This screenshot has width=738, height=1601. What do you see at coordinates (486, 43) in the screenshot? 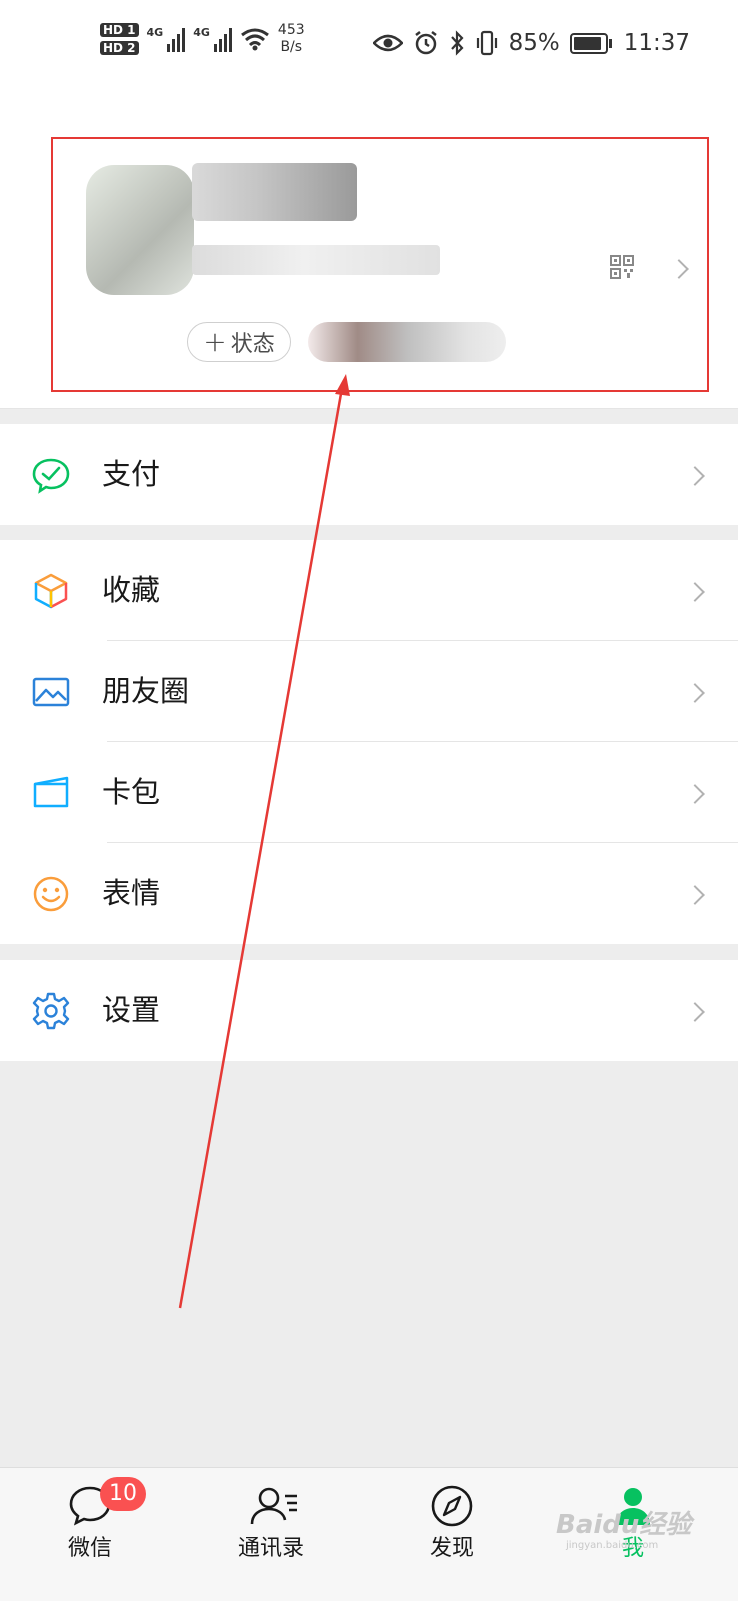
I see `vibrate-icon` at bounding box center [486, 43].